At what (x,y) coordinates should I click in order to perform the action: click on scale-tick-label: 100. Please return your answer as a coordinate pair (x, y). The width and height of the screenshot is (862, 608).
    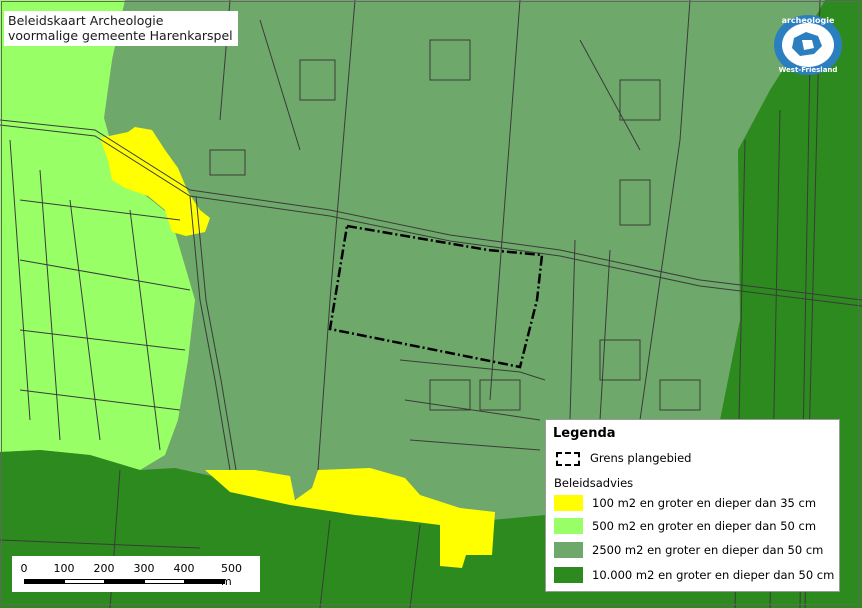
    Looking at the image, I should click on (64, 568).